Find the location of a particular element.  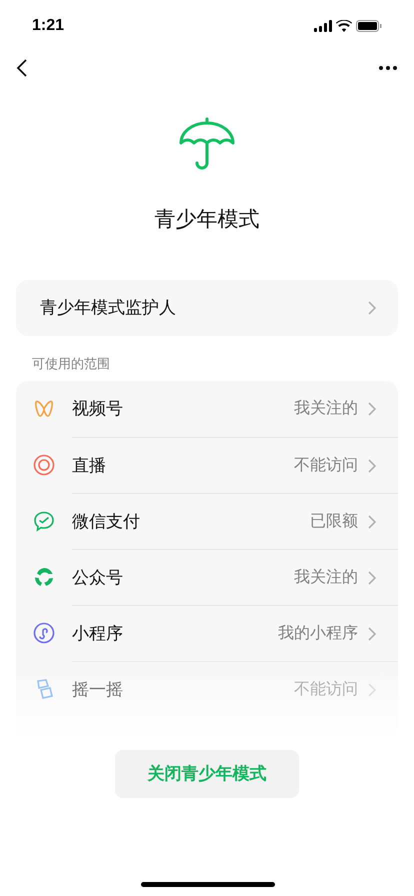

page-title: 青少年模式 is located at coordinates (207, 220).